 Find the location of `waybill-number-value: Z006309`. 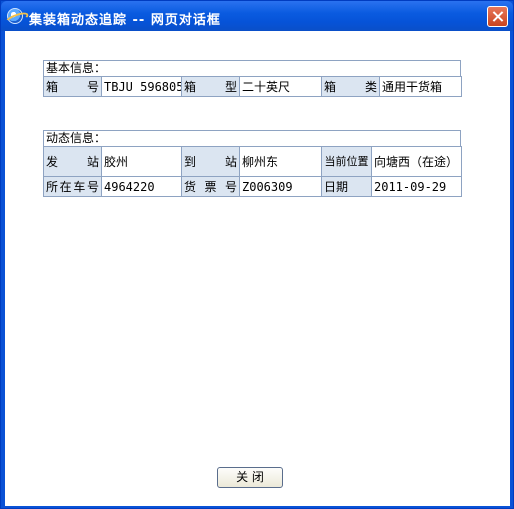

waybill-number-value: Z006309 is located at coordinates (280, 186).